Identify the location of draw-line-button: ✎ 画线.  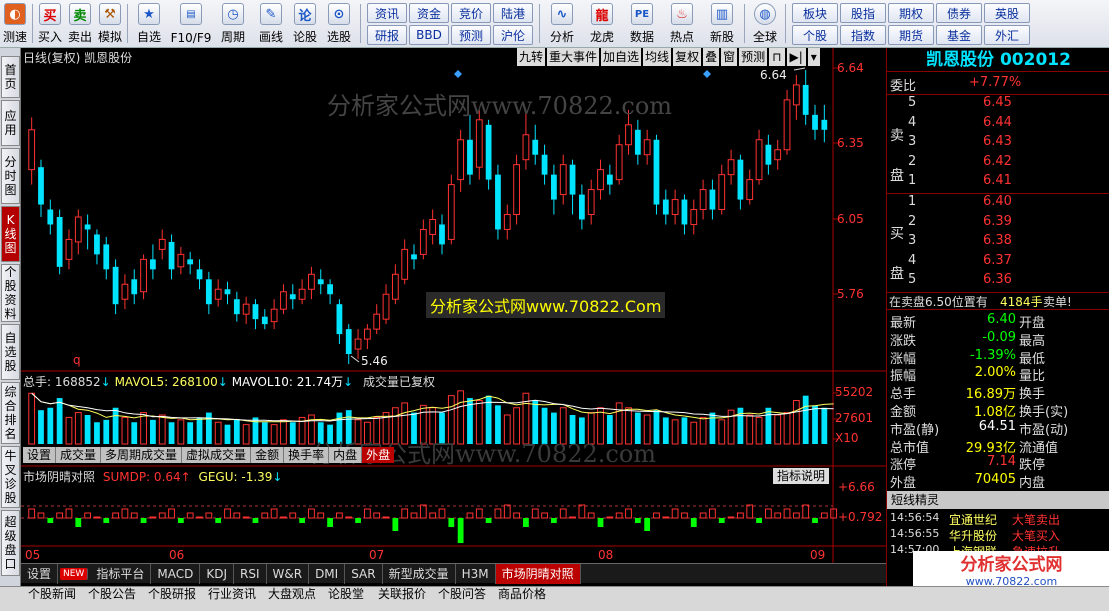
(271, 23).